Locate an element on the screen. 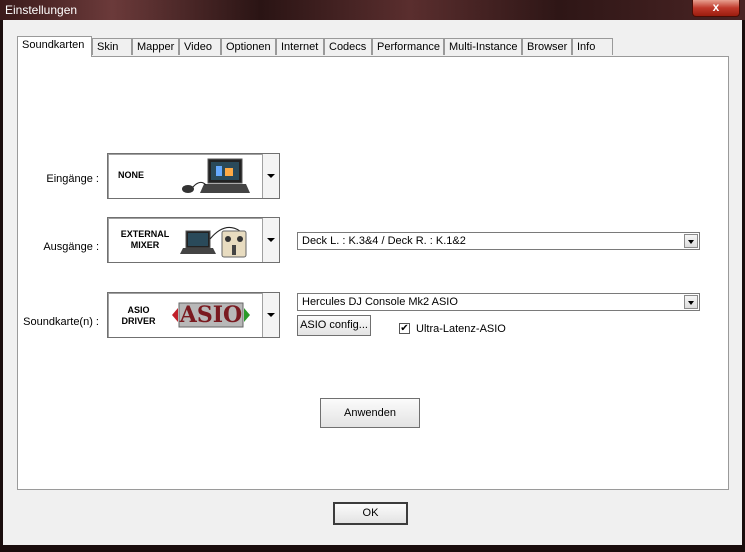  channel-select-value: Deck L. : K.3&4 / Deck R. : K.1&2 is located at coordinates (384, 241).